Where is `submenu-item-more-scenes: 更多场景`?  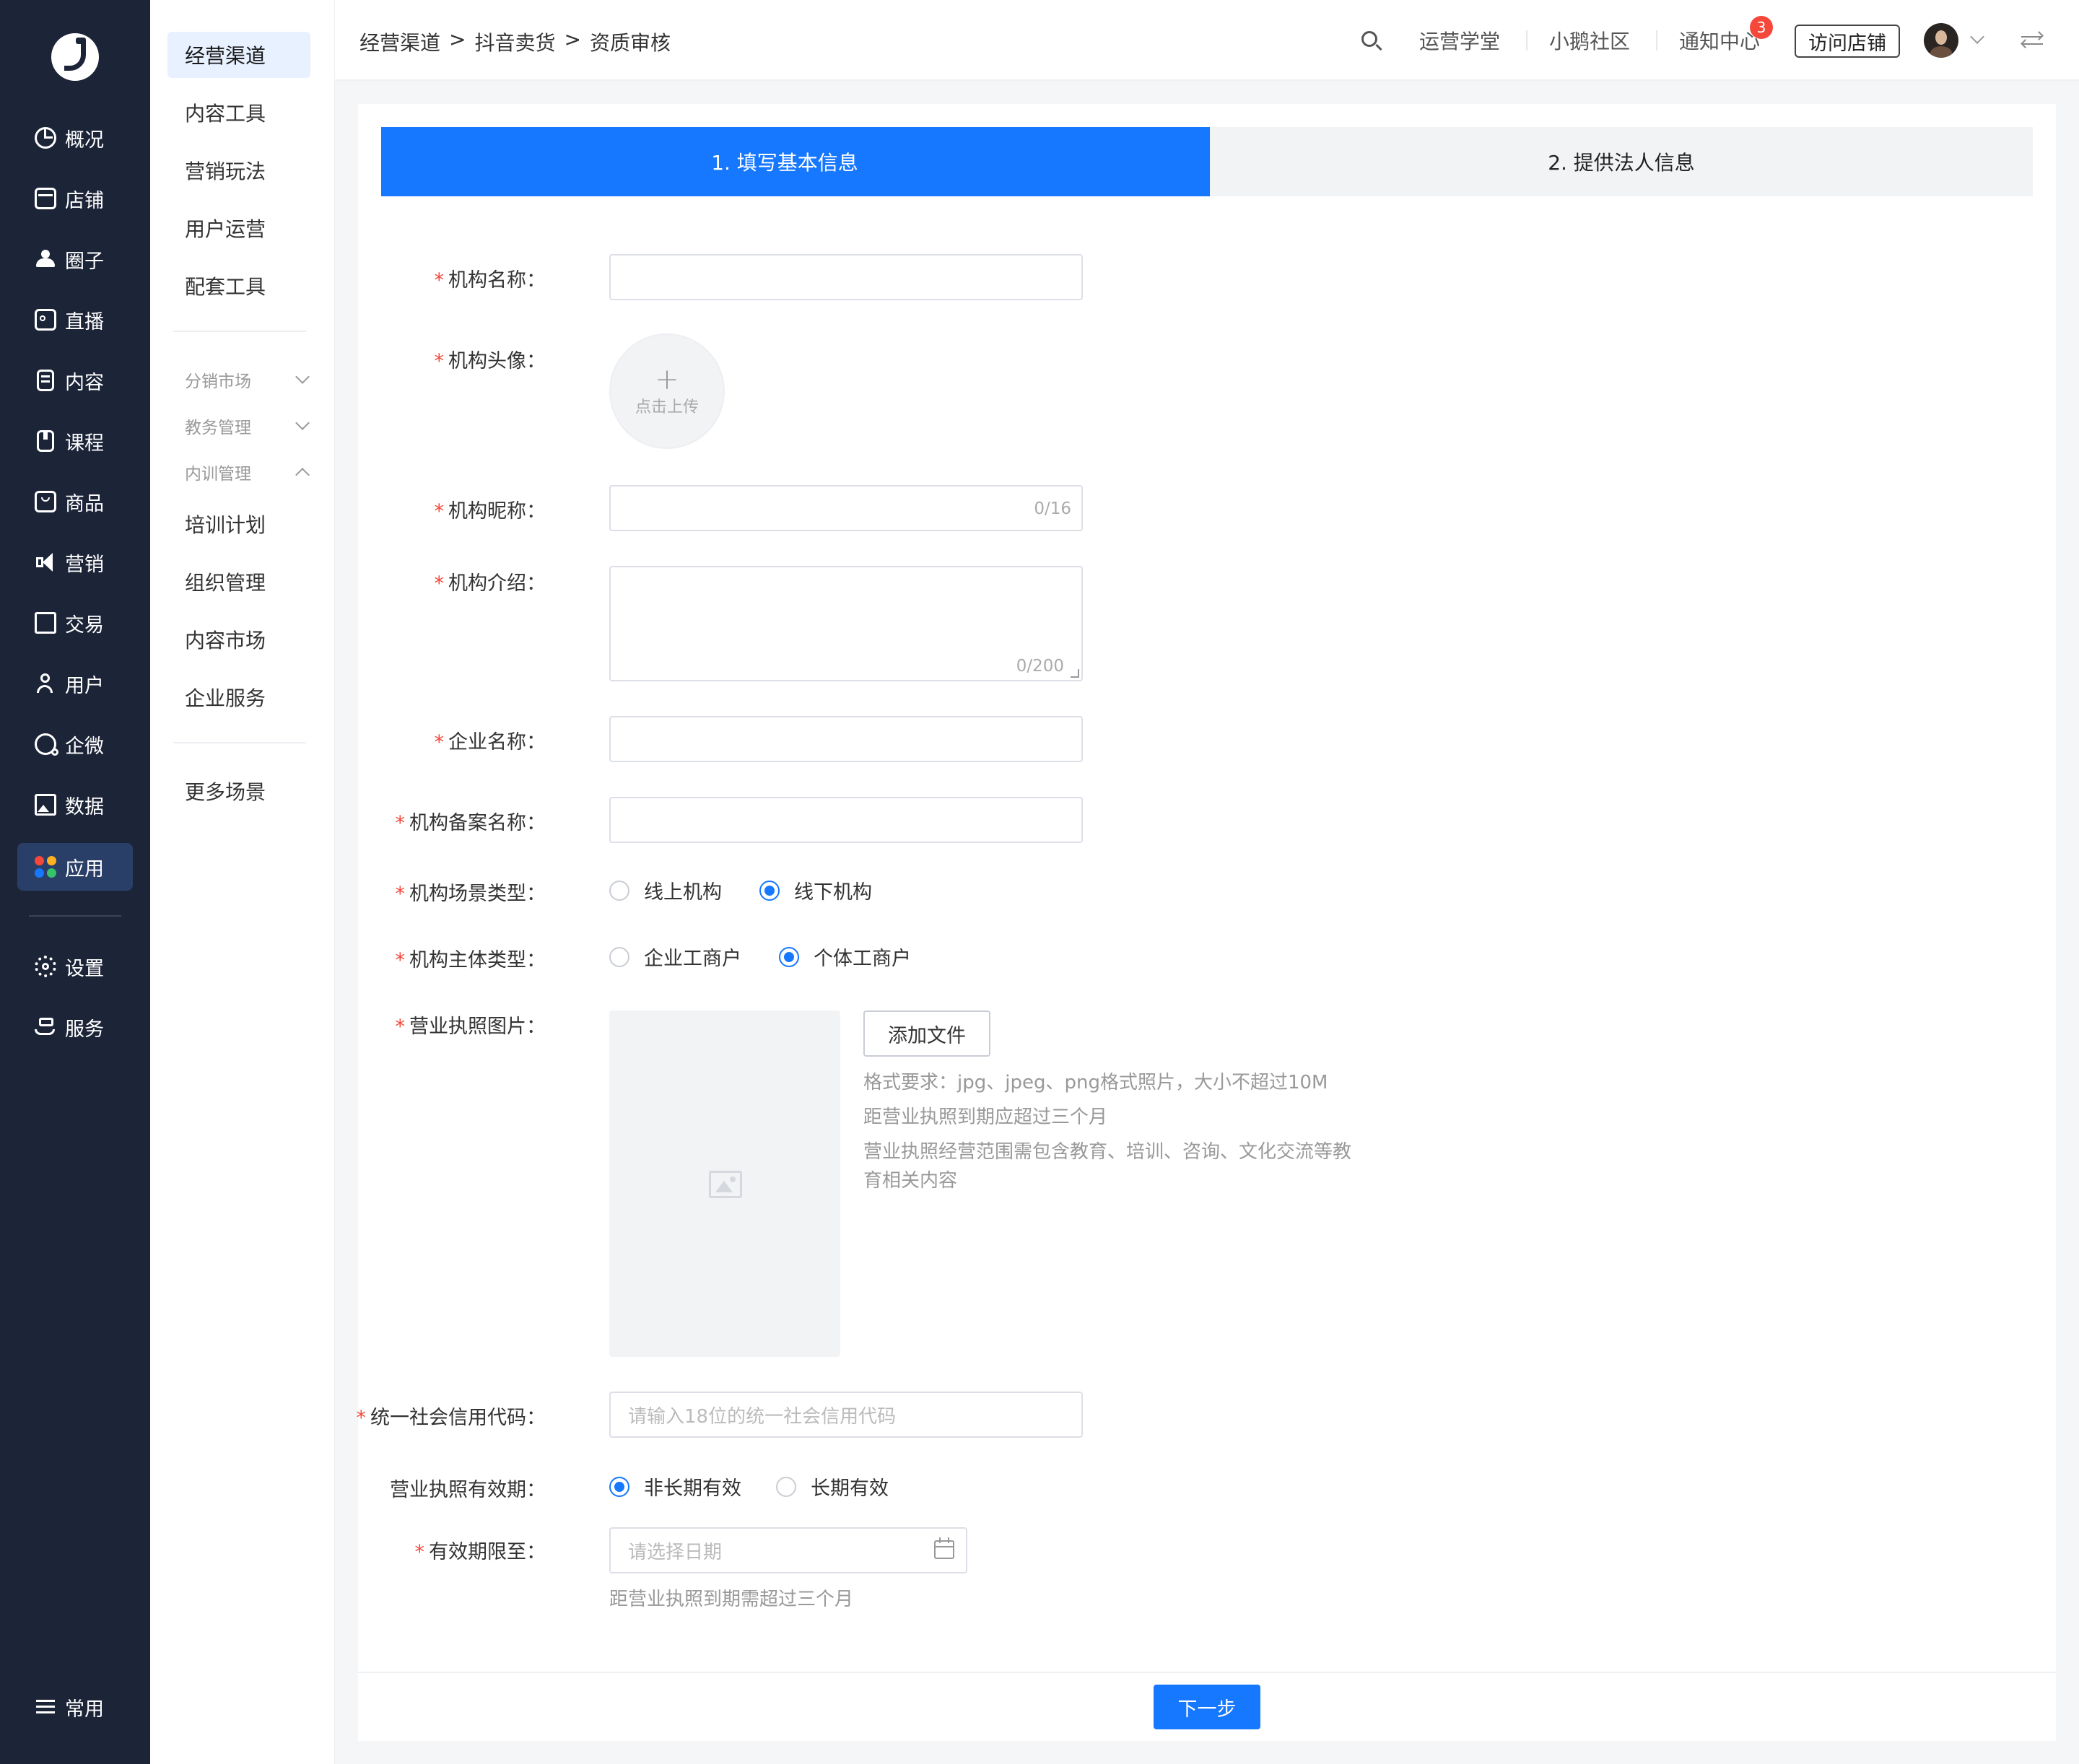 submenu-item-more-scenes: 更多场景 is located at coordinates (238, 791).